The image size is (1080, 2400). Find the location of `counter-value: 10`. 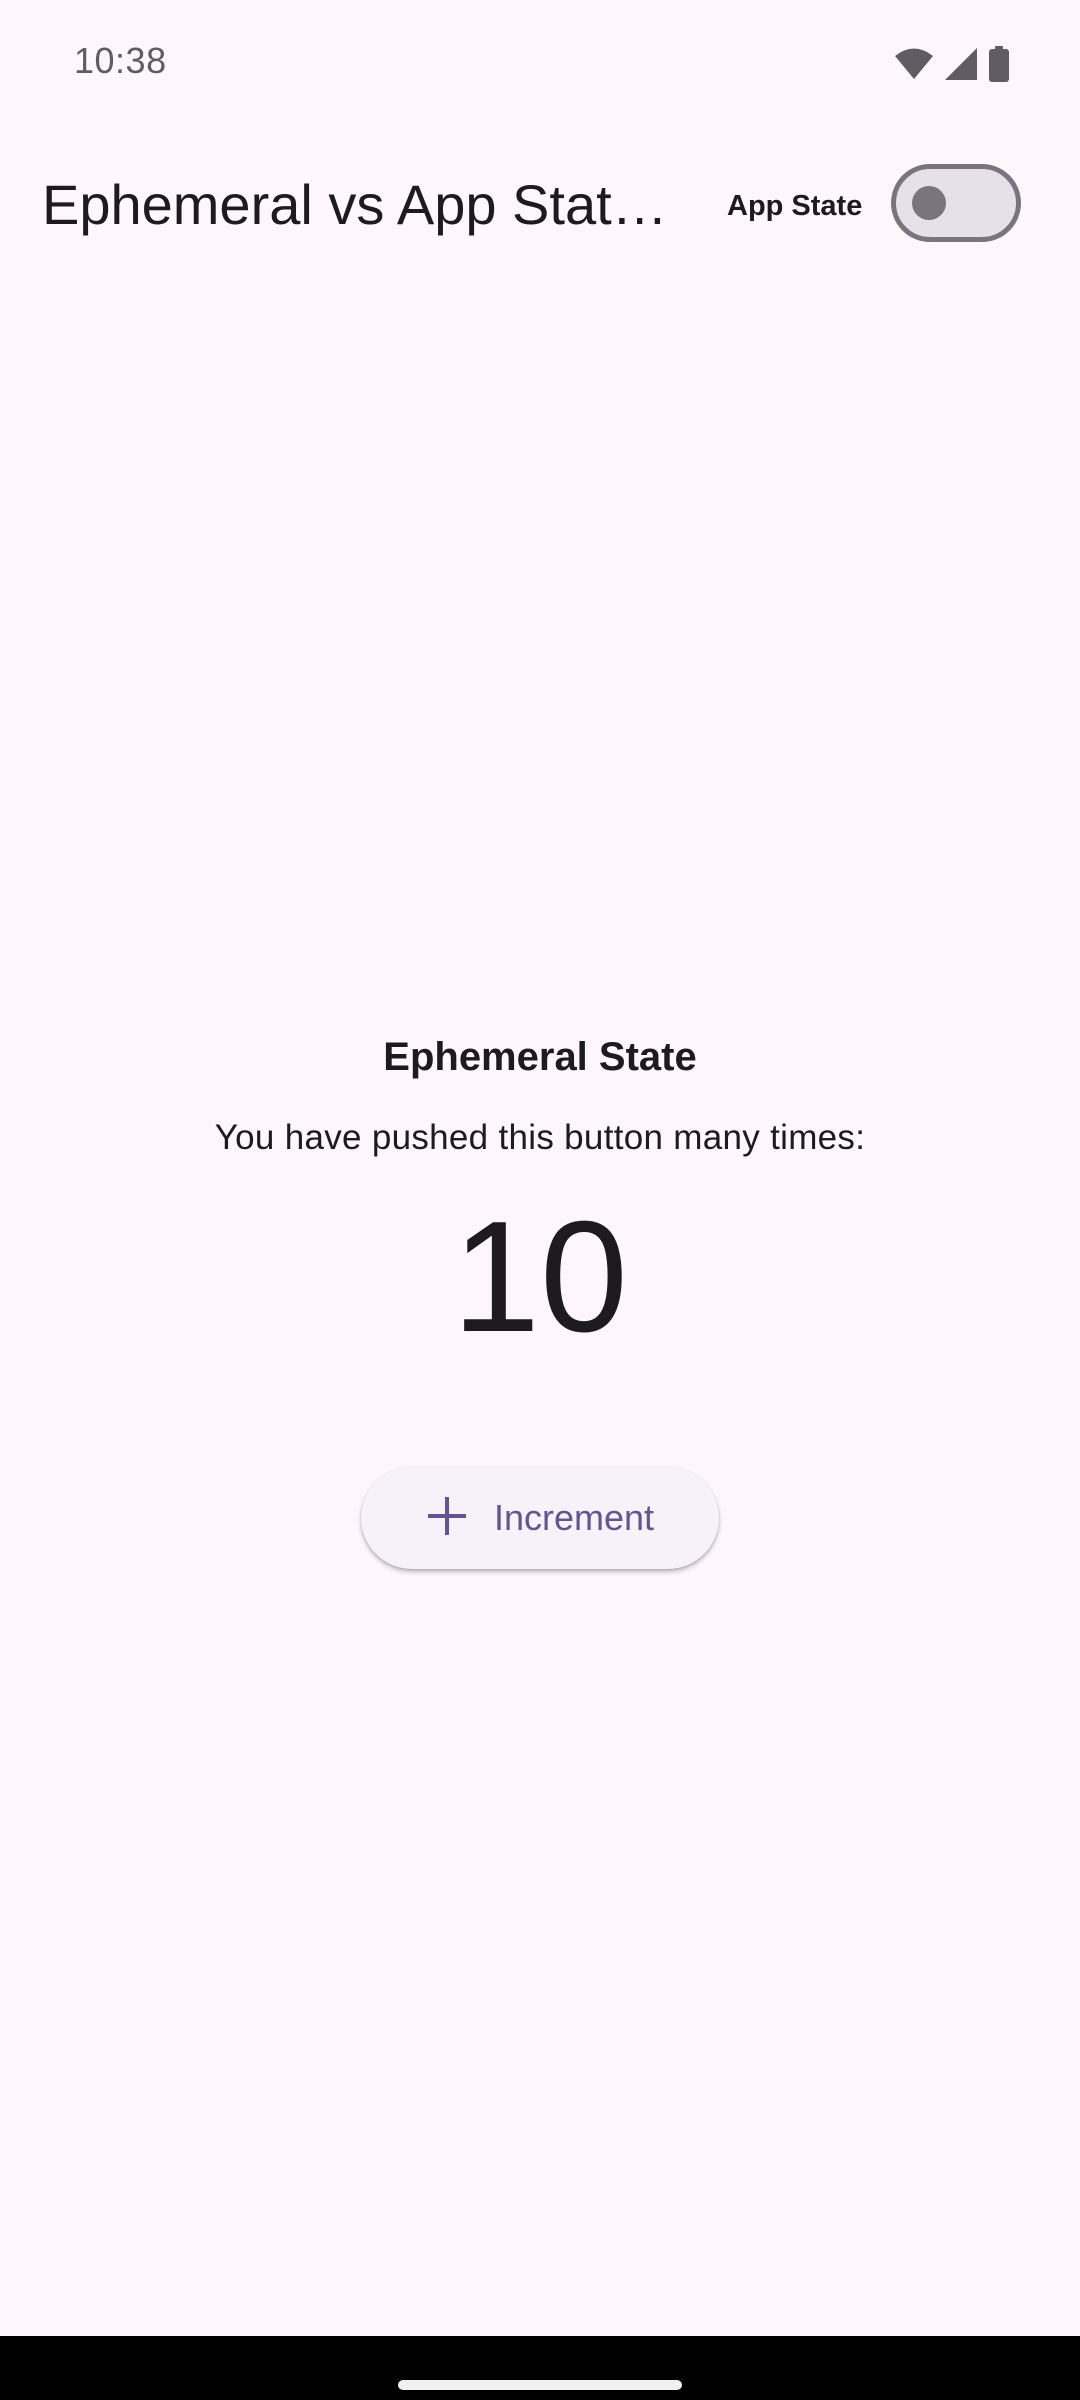

counter-value: 10 is located at coordinates (540, 1277).